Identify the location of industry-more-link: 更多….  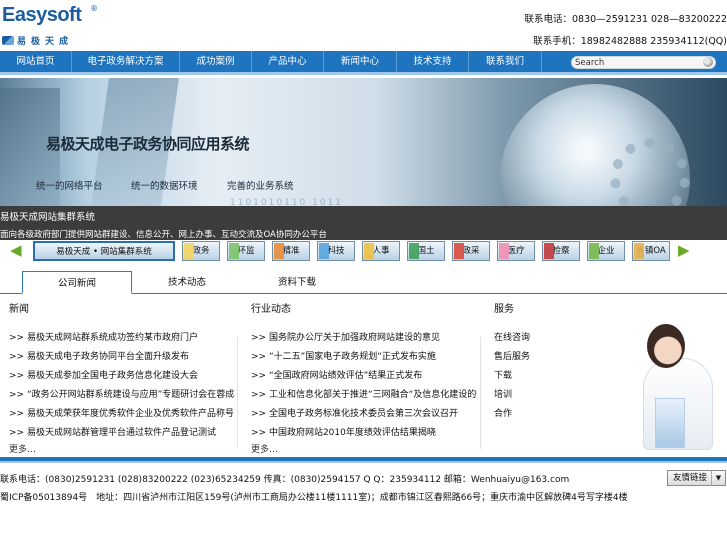
(364, 450).